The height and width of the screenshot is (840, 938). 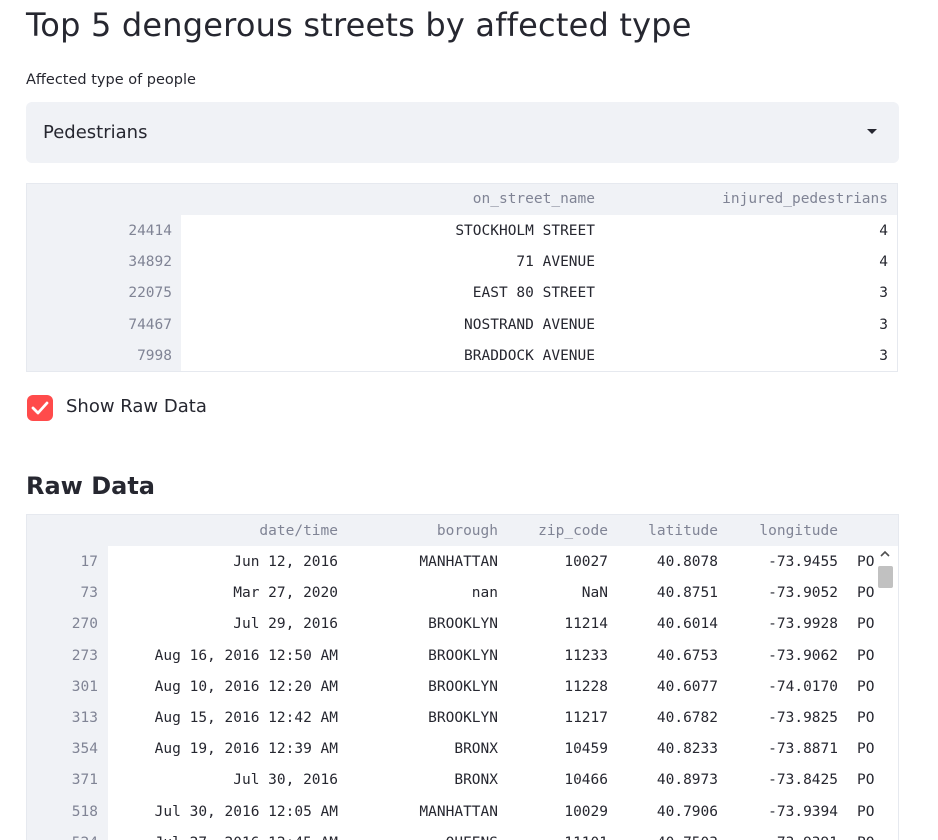 I want to click on borough-cell: nan, so click(x=428, y=593).